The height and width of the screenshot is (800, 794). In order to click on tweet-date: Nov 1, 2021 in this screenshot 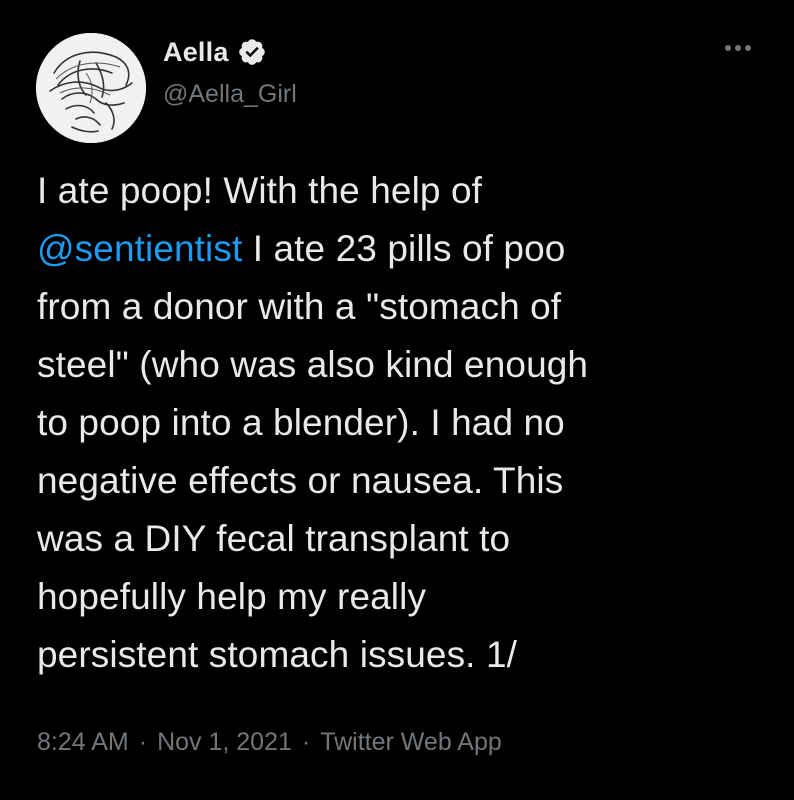, I will do `click(224, 742)`.